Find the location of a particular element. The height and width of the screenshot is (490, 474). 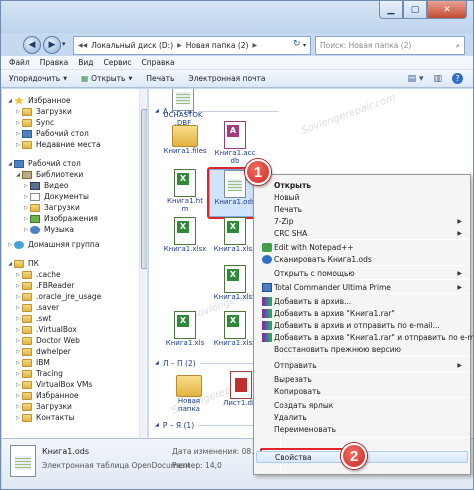

nav-item: ▷ Недавние места is located at coordinates (57, 144).